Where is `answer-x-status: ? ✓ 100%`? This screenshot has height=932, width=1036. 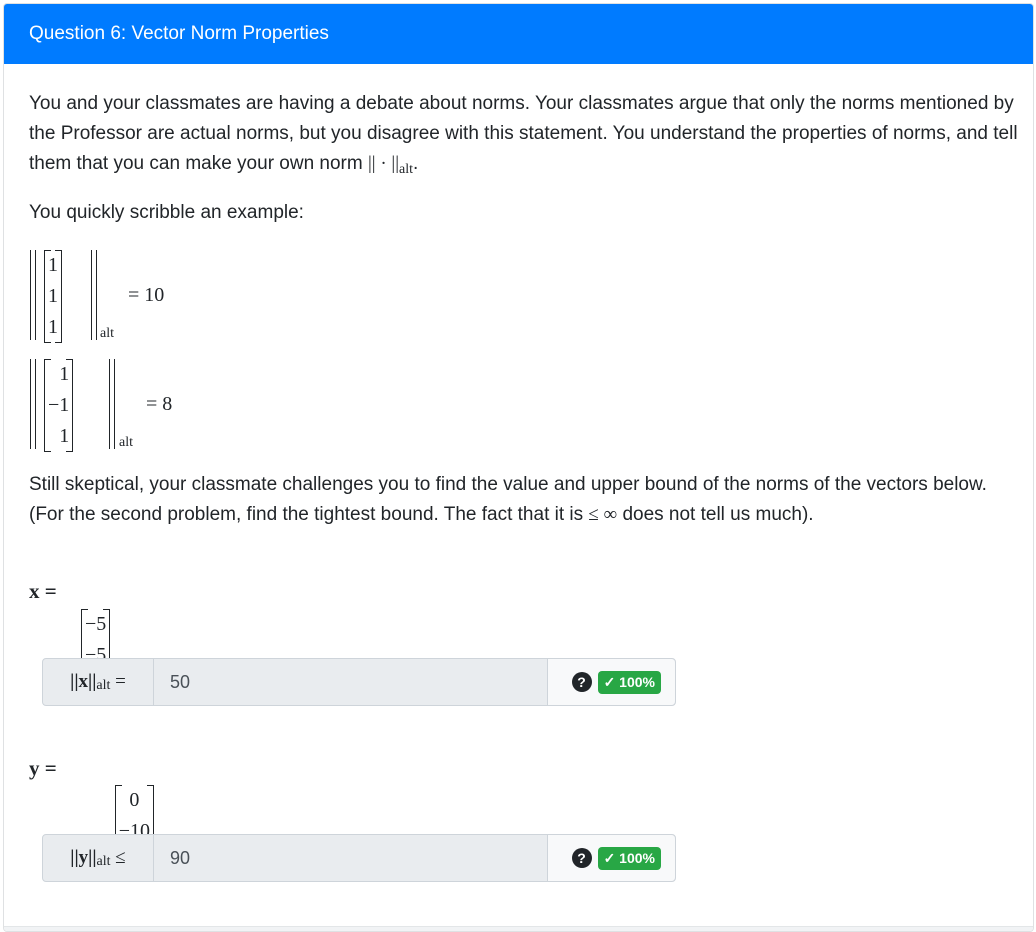
answer-x-status: ? ✓ 100% is located at coordinates (611, 682).